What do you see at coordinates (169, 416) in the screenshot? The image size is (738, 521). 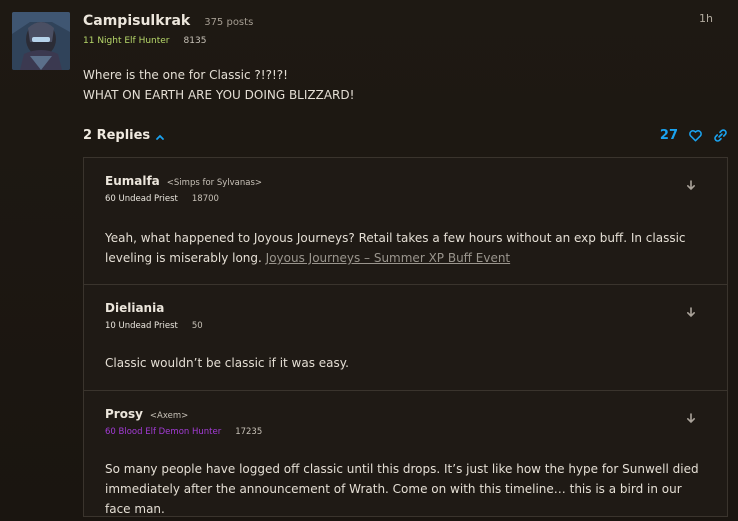 I see `reply-guild-tag: <Axem>` at bounding box center [169, 416].